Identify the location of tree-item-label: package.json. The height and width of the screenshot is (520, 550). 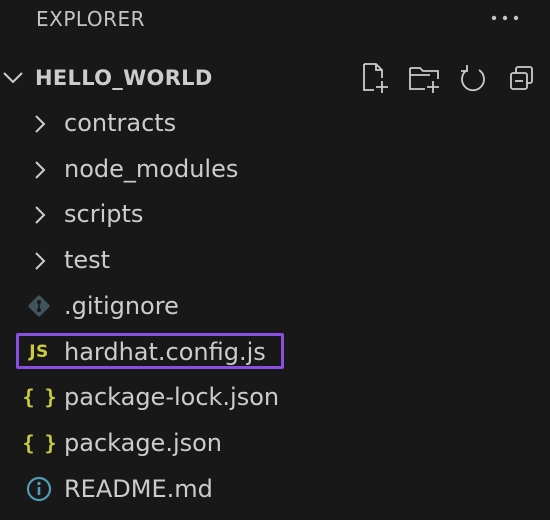
(143, 443).